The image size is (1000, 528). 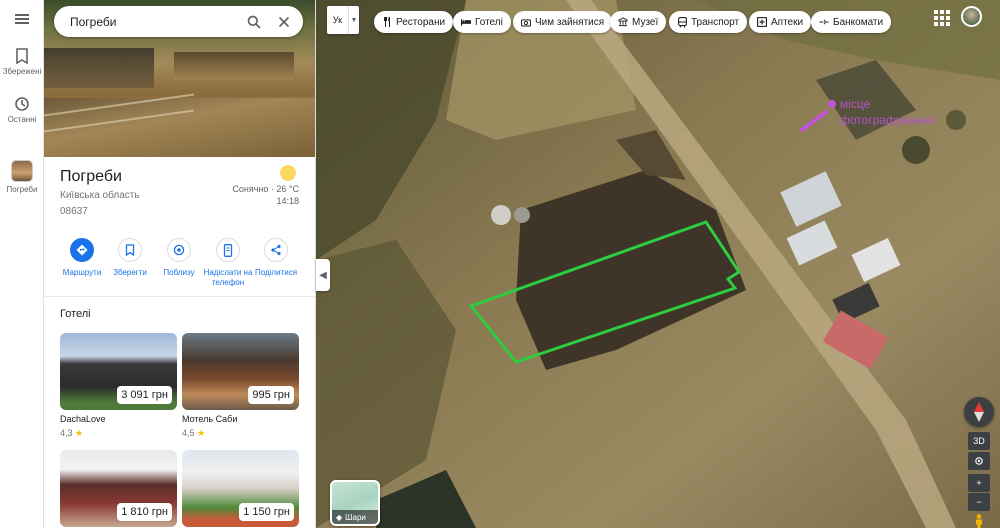 I want to click on collapse-panel-button: ◀, so click(x=323, y=275).